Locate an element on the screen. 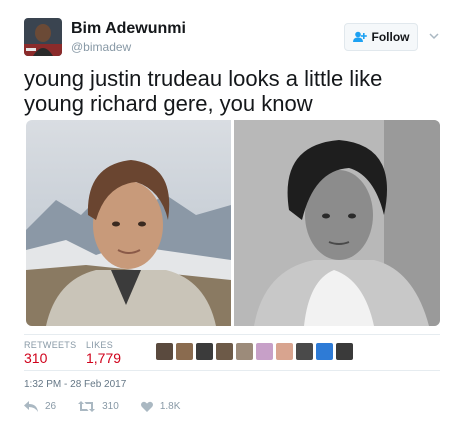  retweets-label: RETWEETS is located at coordinates (50, 345).